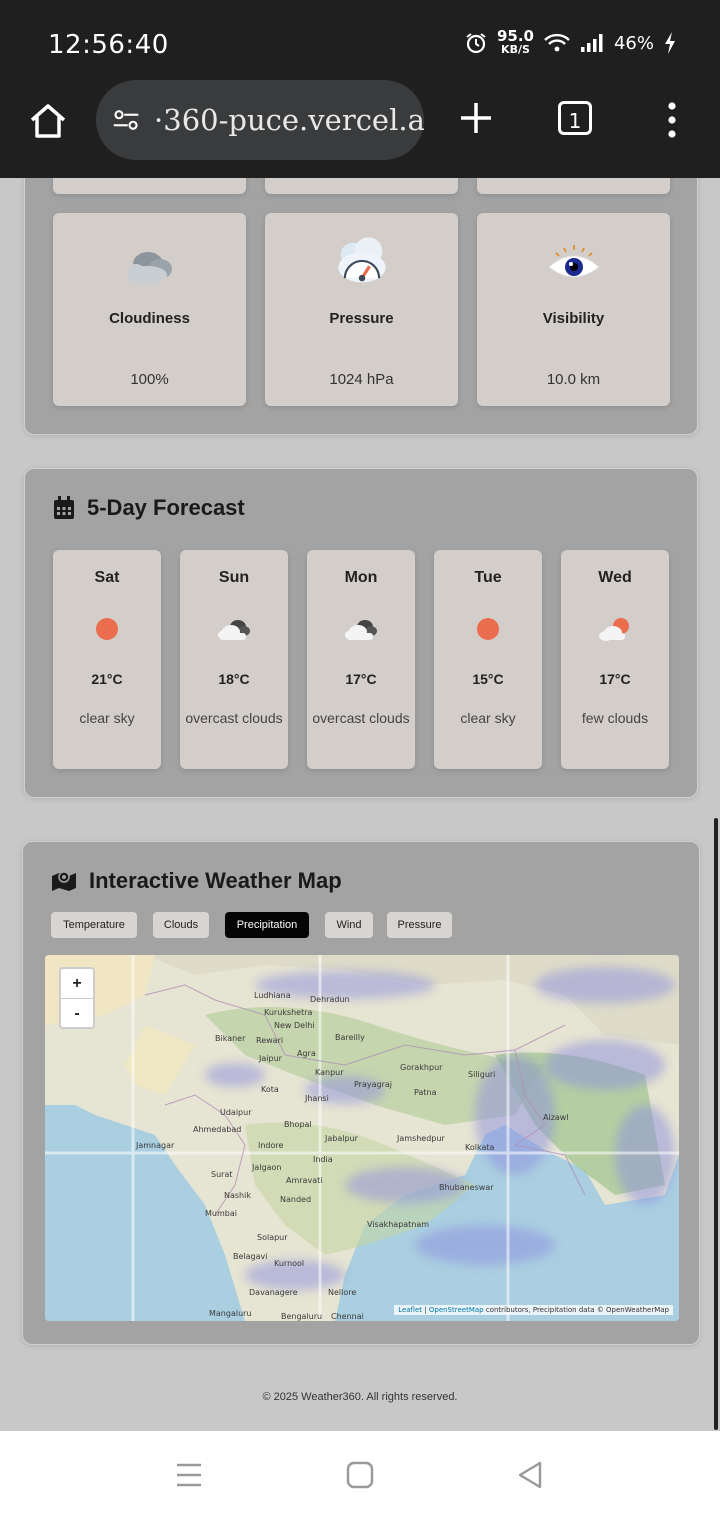 The width and height of the screenshot is (720, 1520). What do you see at coordinates (234, 577) in the screenshot?
I see `forecast-day-name: Sun` at bounding box center [234, 577].